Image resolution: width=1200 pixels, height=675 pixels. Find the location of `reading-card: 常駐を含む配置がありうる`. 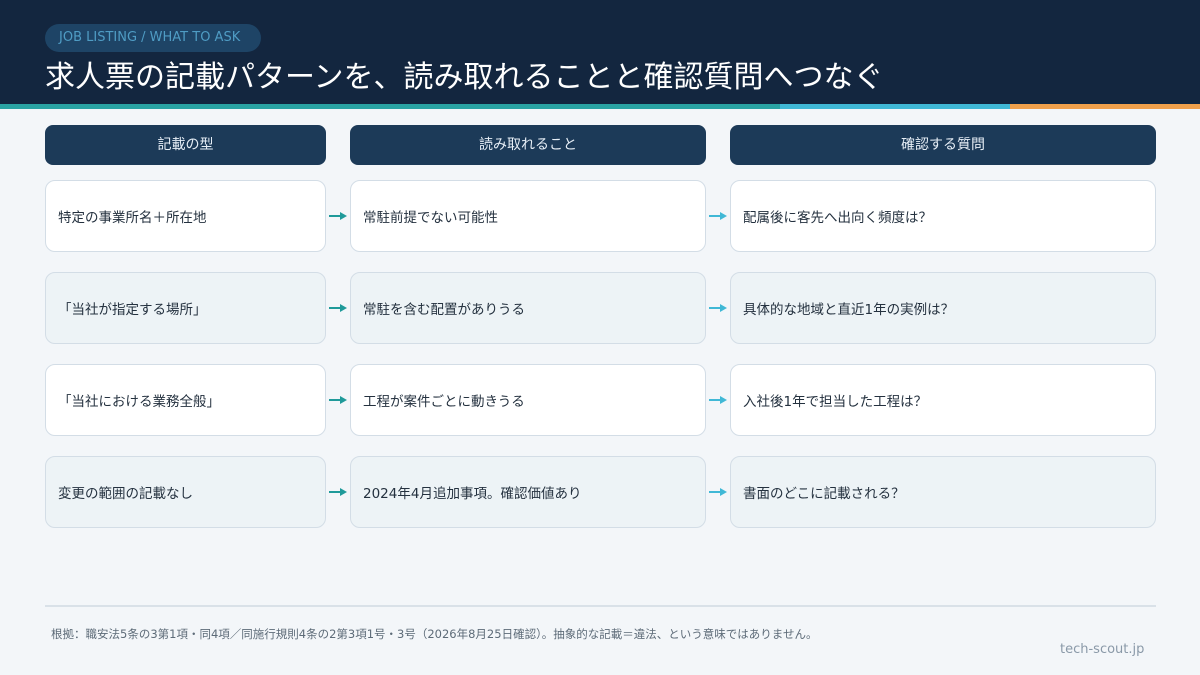

reading-card: 常駐を含む配置がありうる is located at coordinates (528, 308).